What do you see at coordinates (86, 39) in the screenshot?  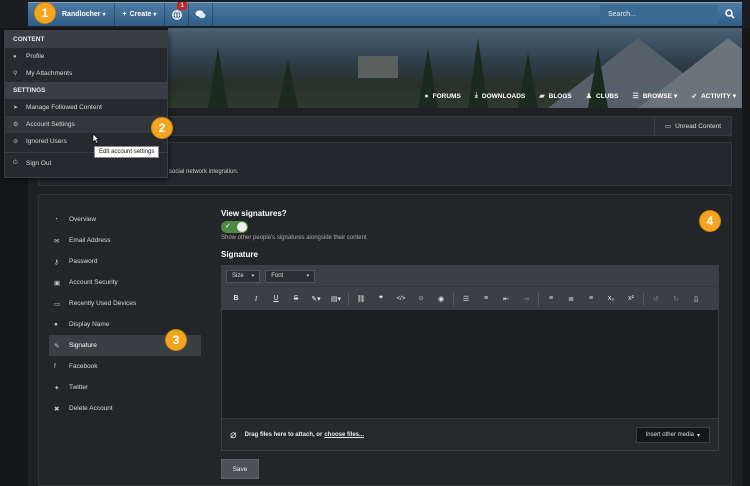 I see `menu-heading-content: CONTENT` at bounding box center [86, 39].